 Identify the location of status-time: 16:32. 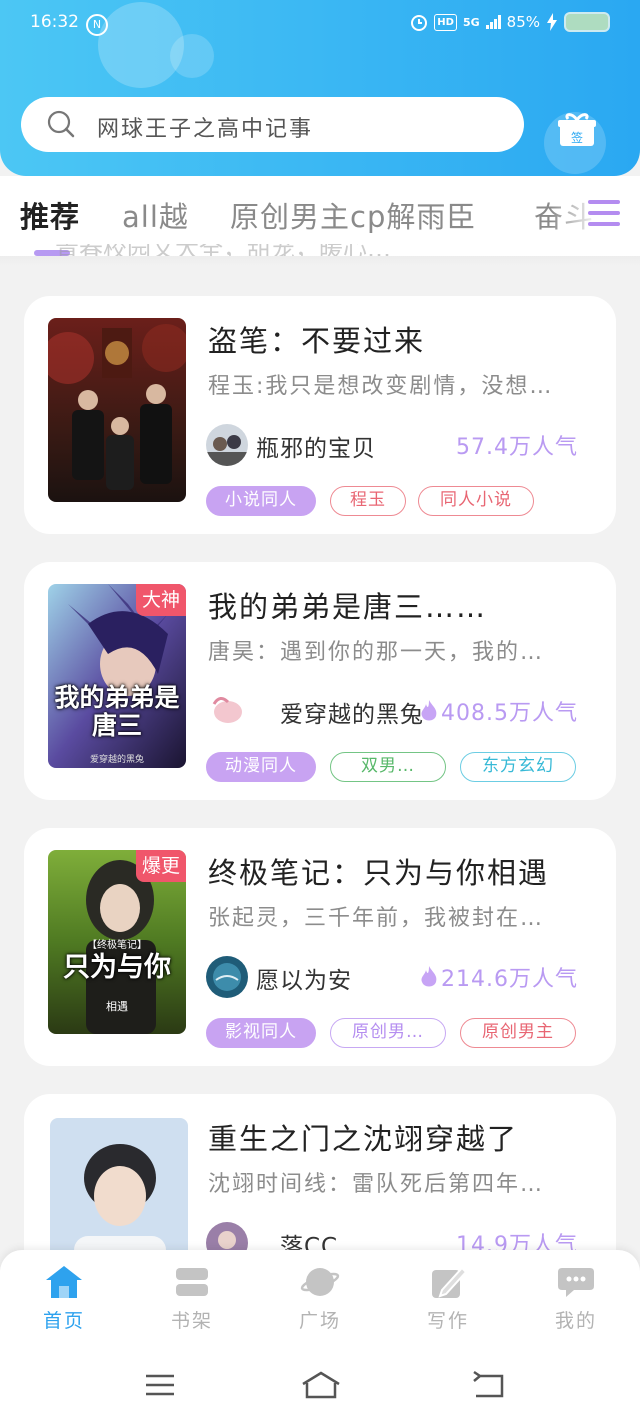
(54, 22).